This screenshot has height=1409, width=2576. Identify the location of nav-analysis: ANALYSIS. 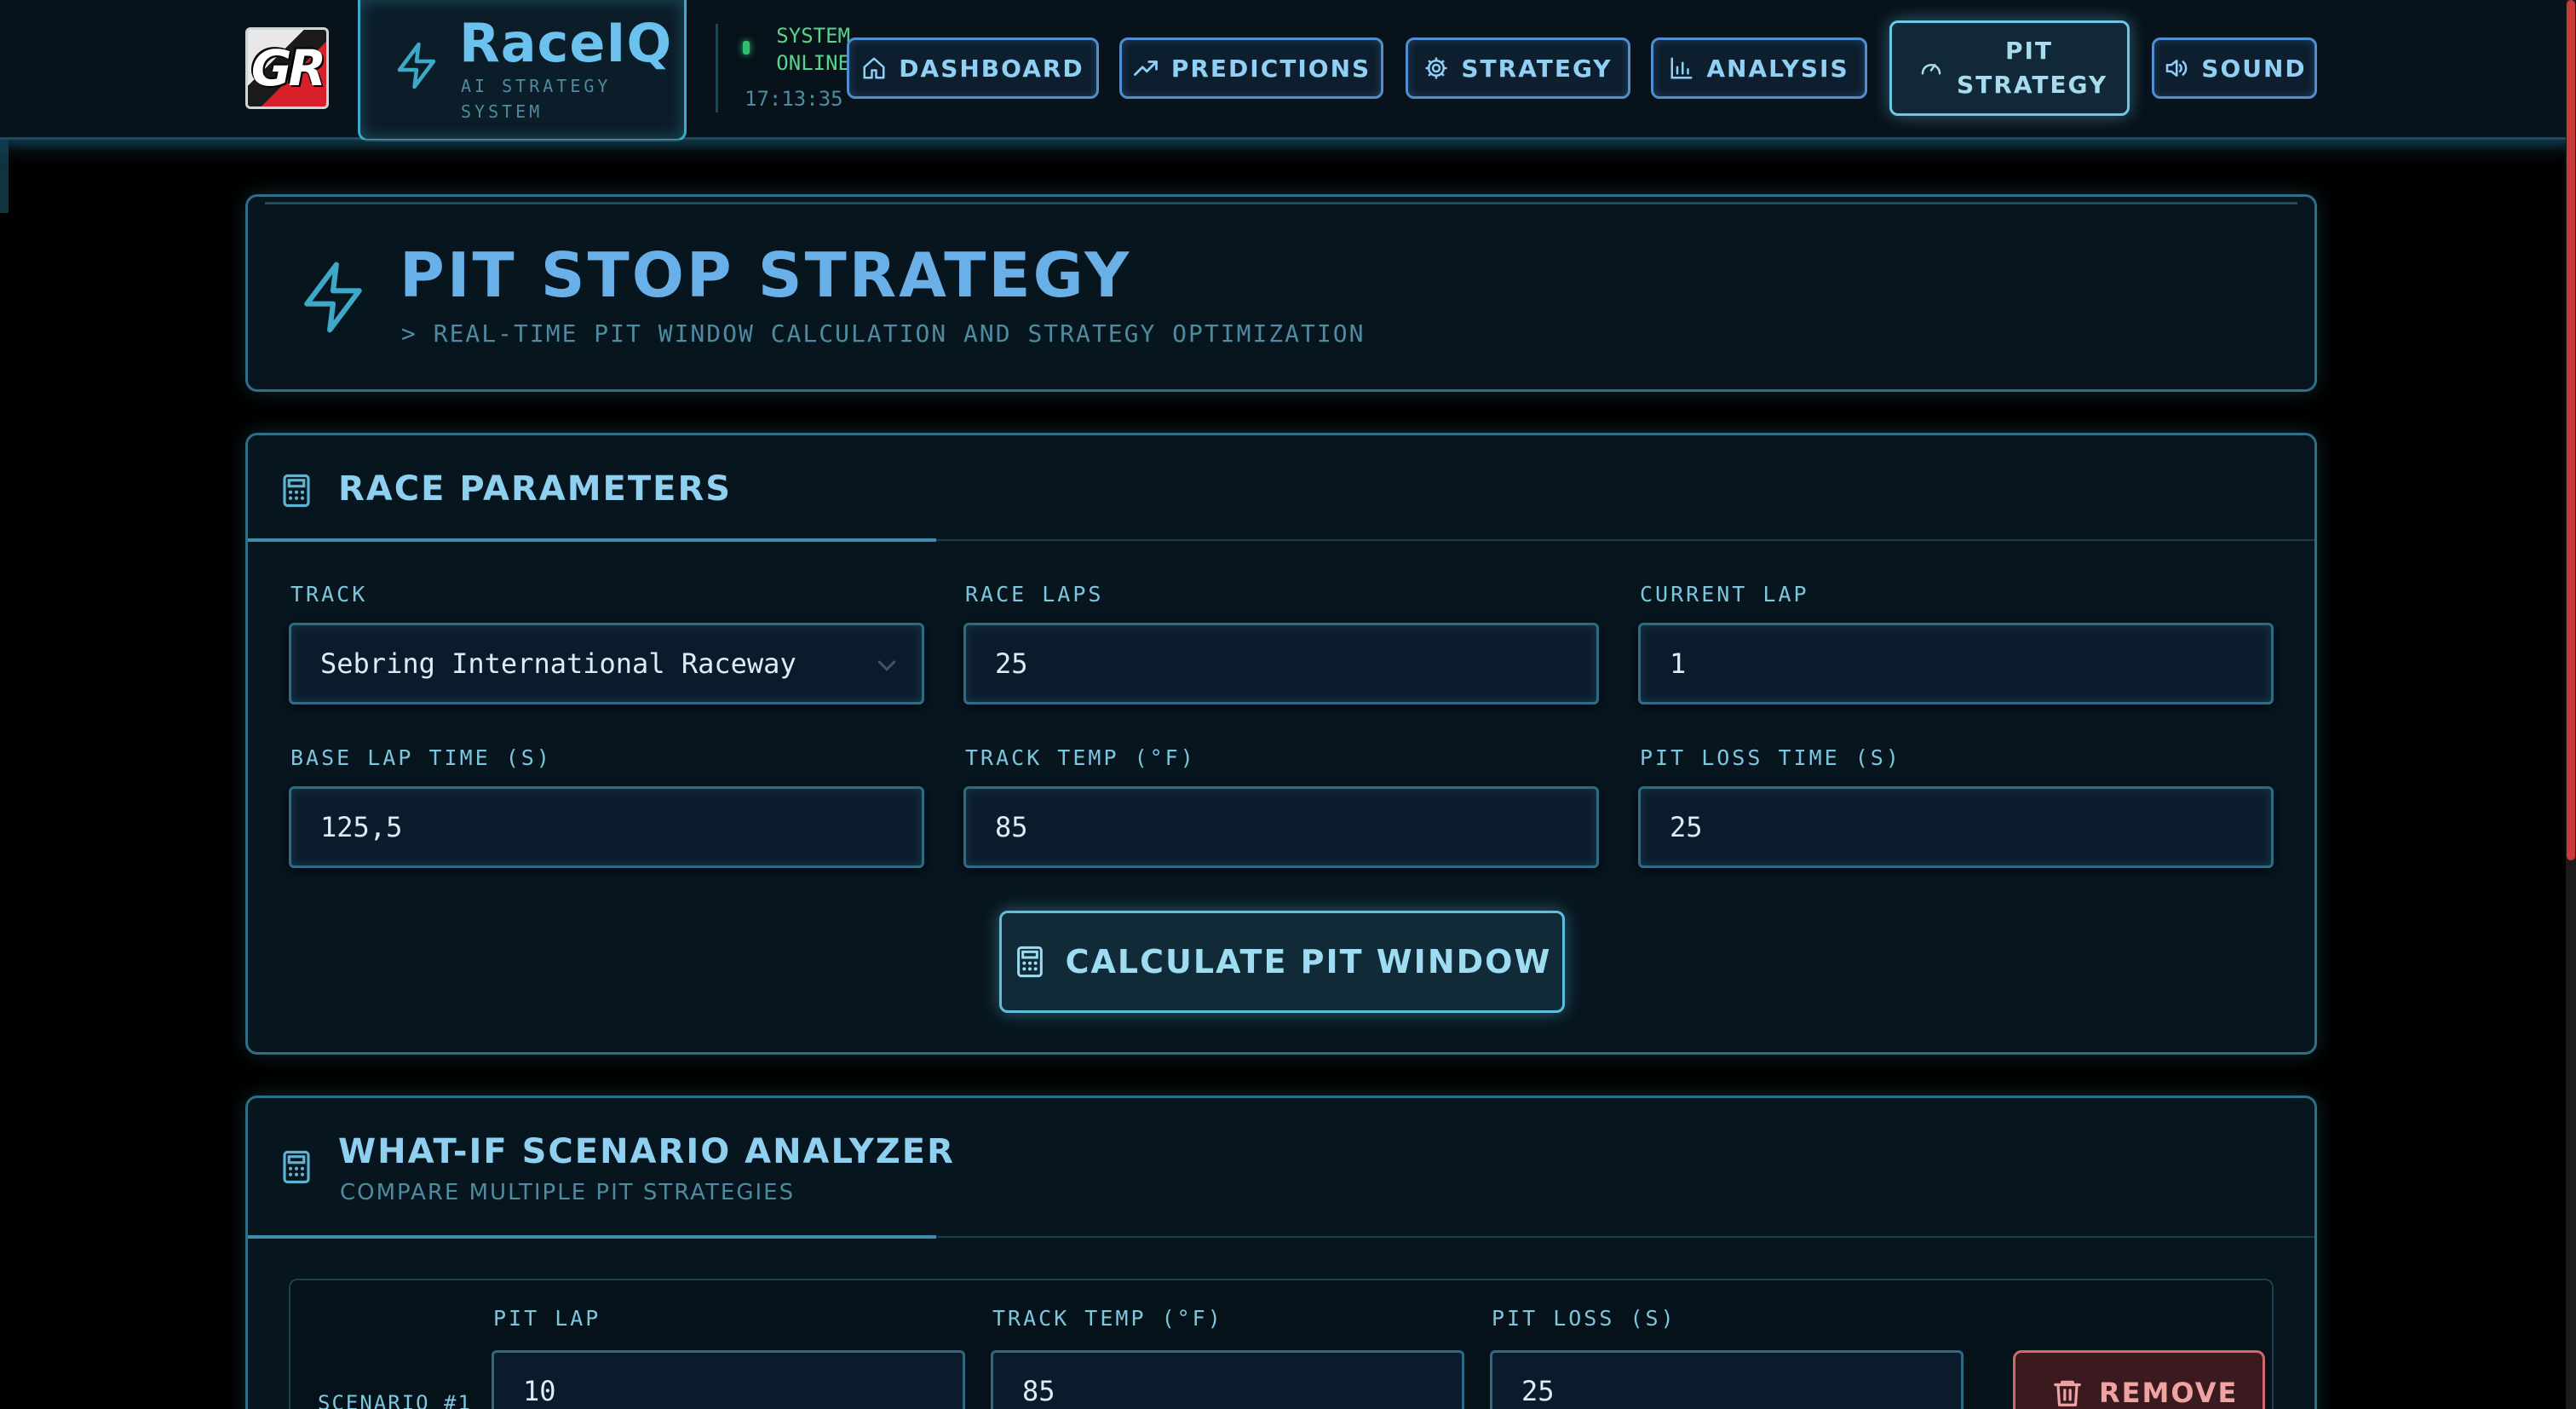
(1759, 68).